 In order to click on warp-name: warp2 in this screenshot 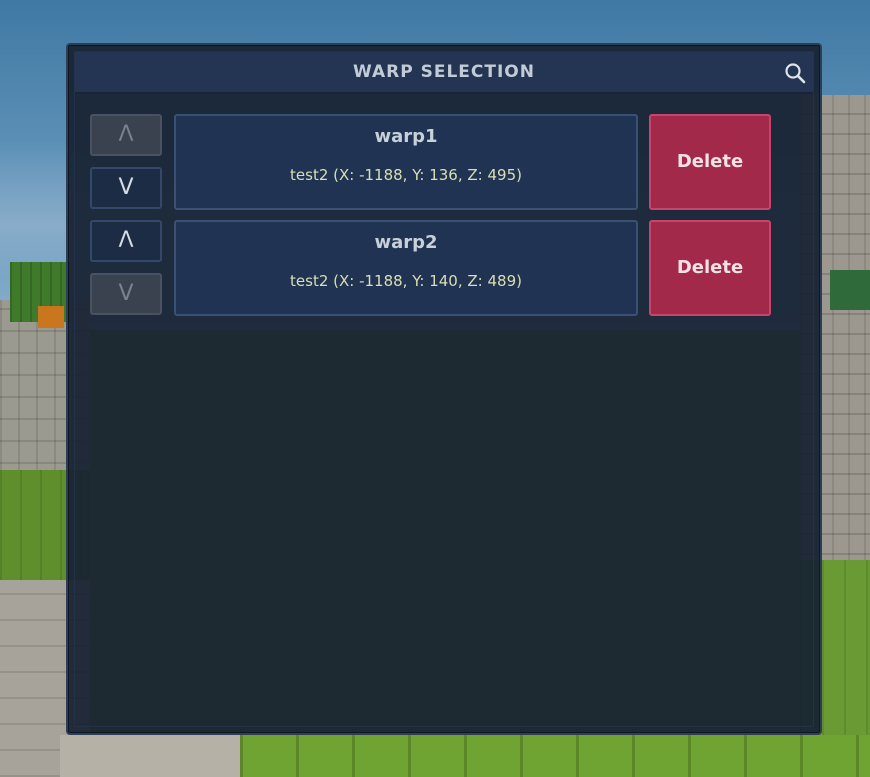, I will do `click(406, 242)`.